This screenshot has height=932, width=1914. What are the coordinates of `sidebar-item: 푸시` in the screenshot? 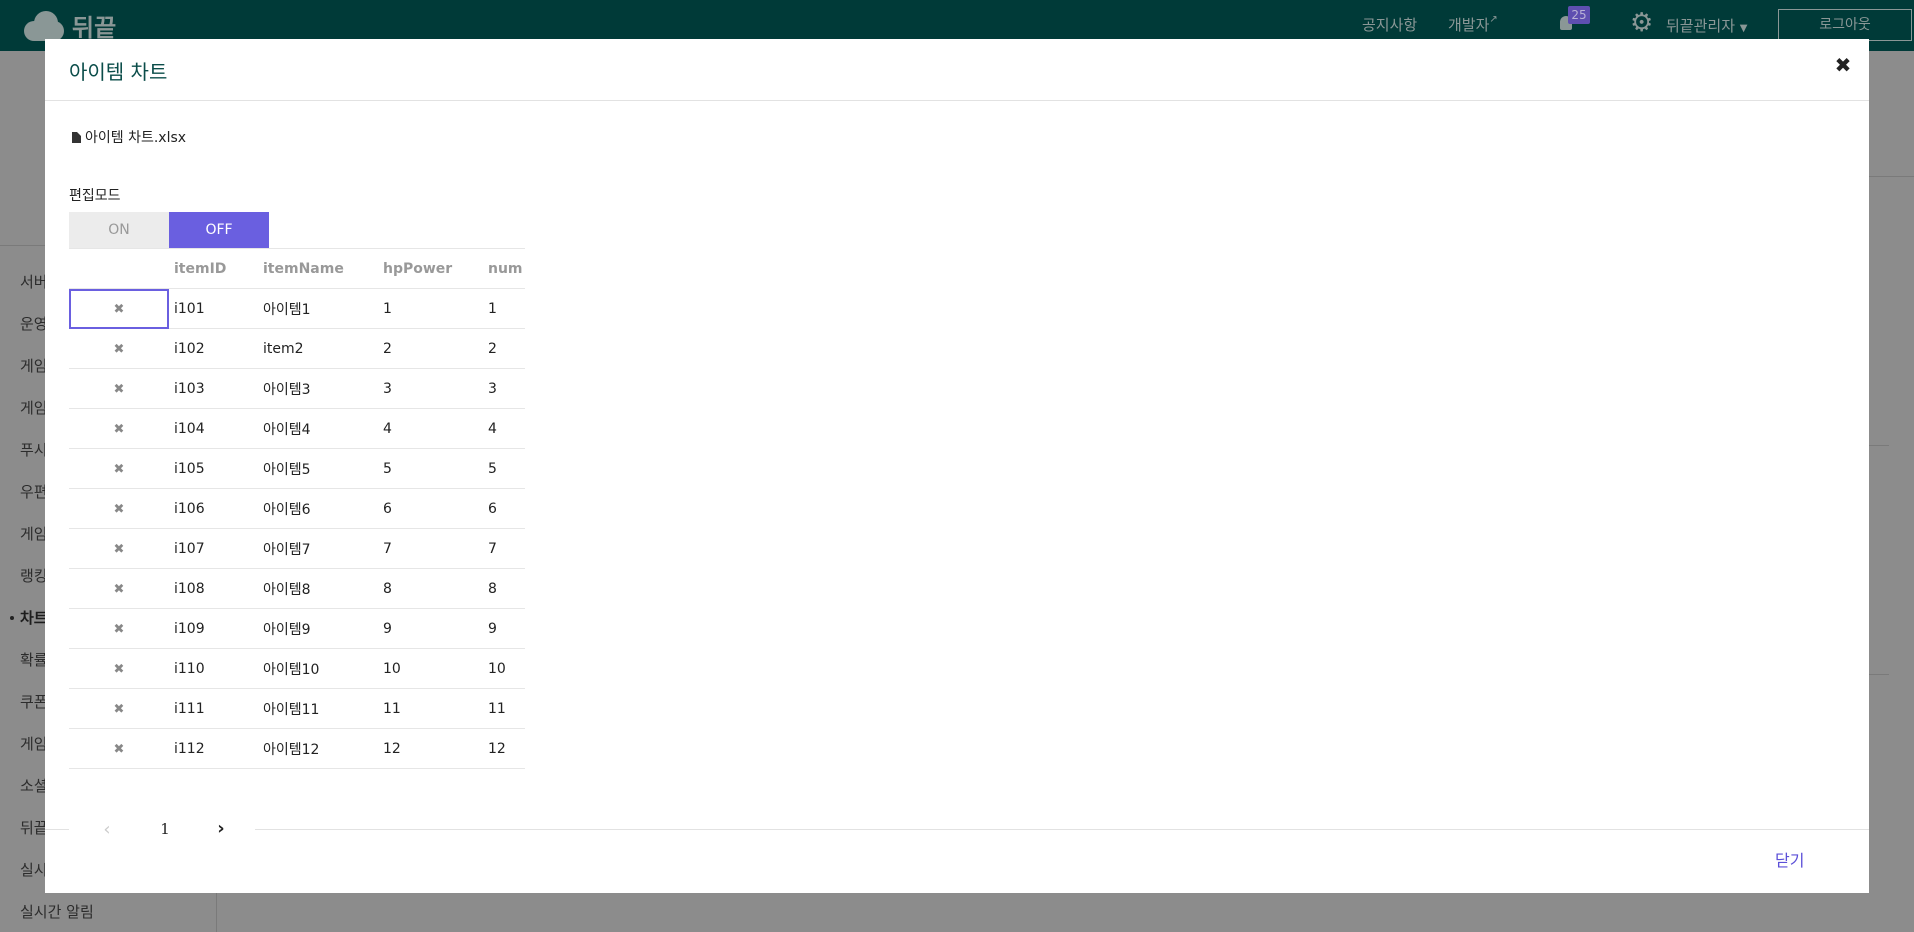 It's located at (34, 449).